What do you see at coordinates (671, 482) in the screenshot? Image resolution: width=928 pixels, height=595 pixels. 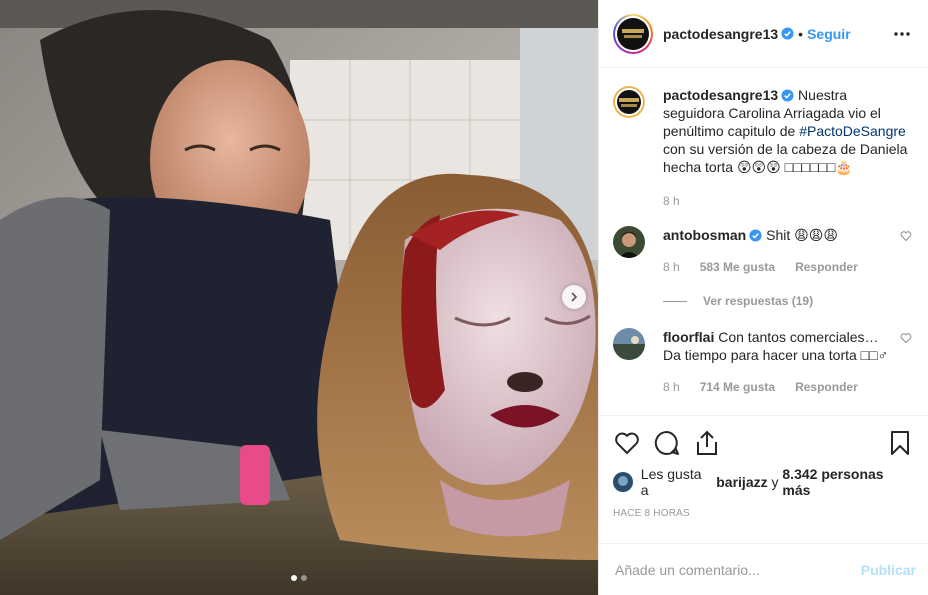 I see `likes-prefix: Les gusta a` at bounding box center [671, 482].